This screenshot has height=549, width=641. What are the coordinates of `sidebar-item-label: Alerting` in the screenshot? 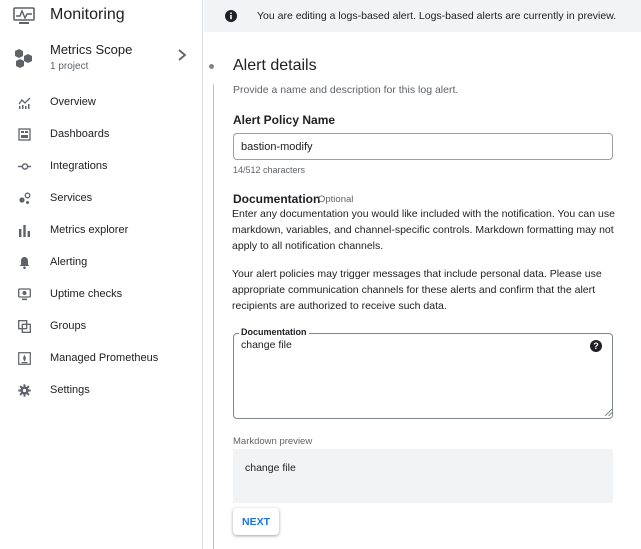 It's located at (69, 262).